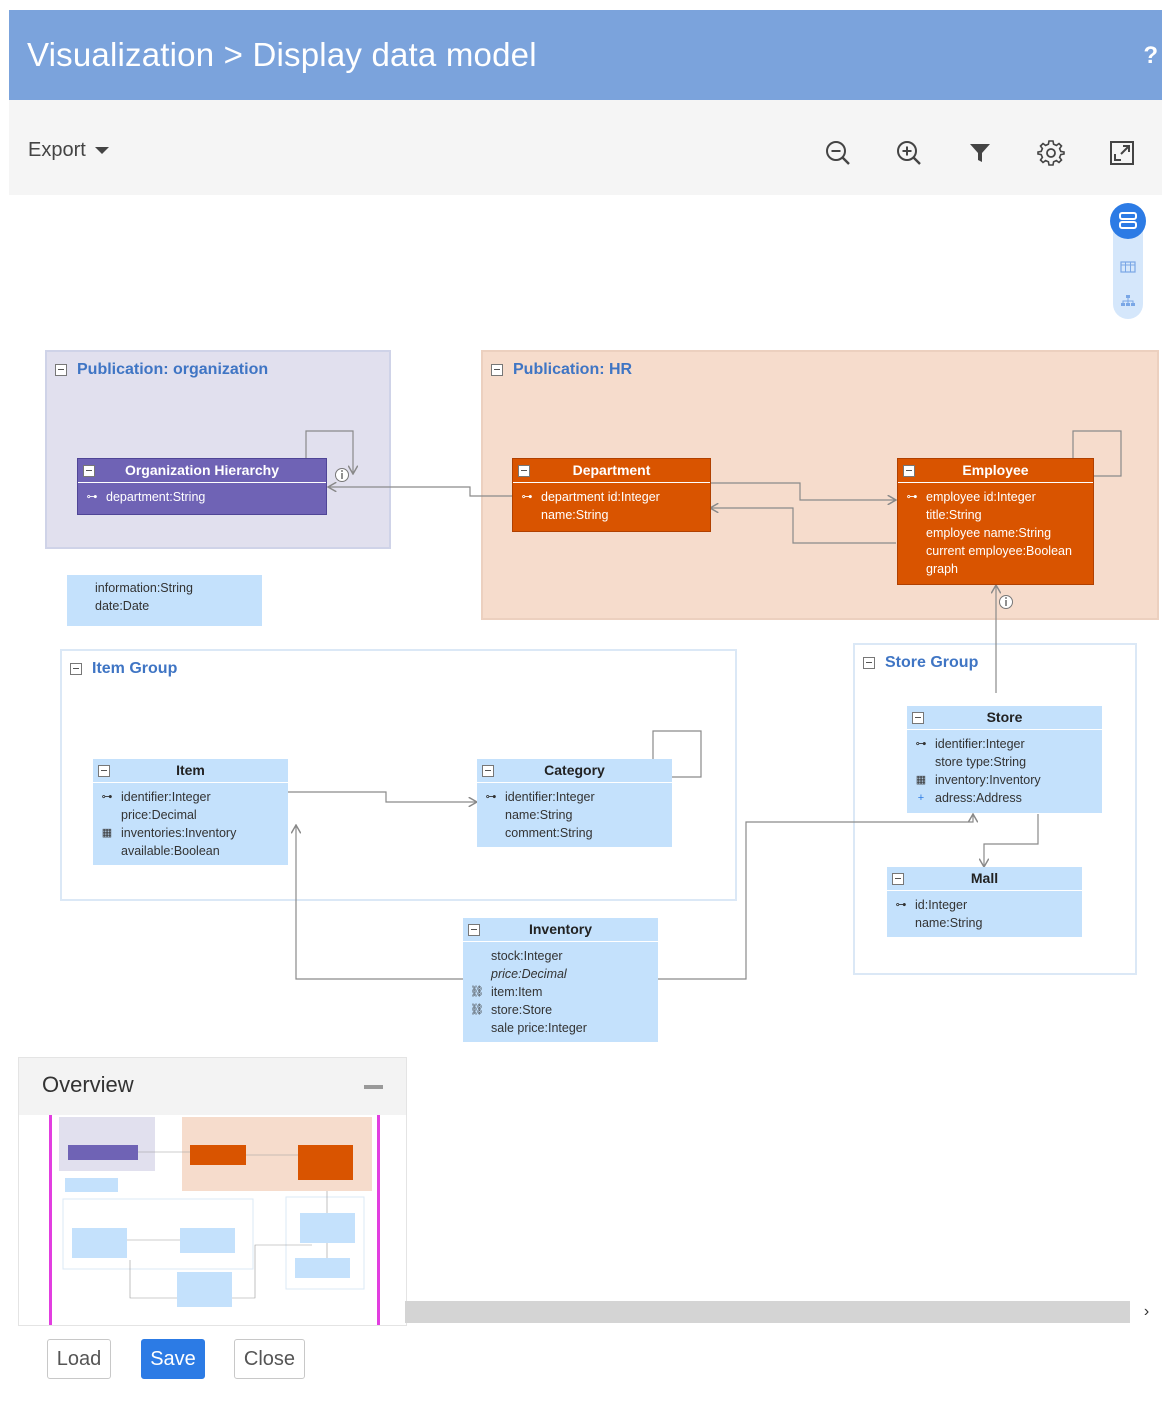 Image resolution: width=1162 pixels, height=1412 pixels. I want to click on entity-field: ⊶ id:Integer, so click(989, 905).